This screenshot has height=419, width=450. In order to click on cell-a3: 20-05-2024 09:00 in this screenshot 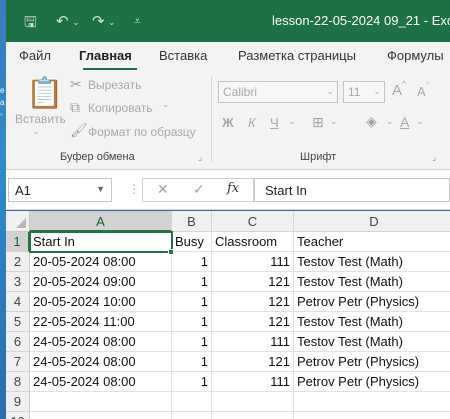, I will do `click(101, 282)`.